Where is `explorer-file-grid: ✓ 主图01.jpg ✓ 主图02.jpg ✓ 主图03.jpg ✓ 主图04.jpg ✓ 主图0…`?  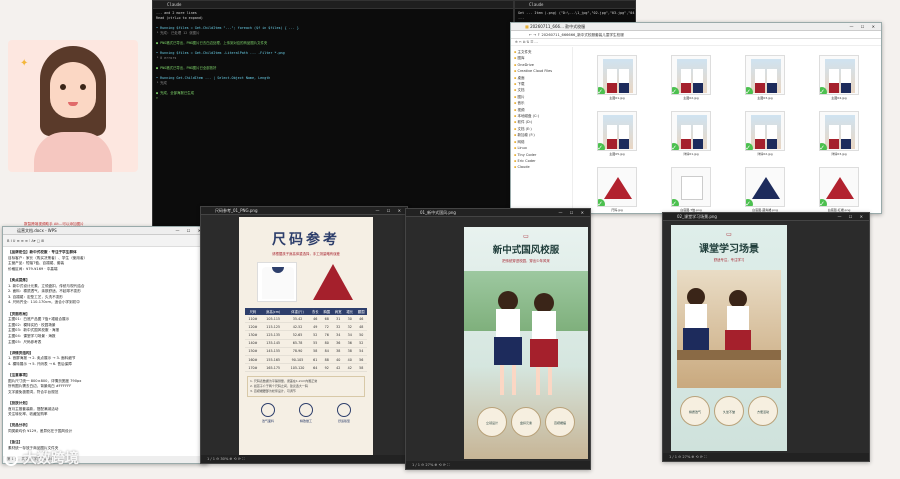 explorer-file-grid: ✓ 主图01.jpg ✓ 主图02.jpg ✓ 主图03.jpg ✓ 主图04.jpg ✓ 主图0… is located at coordinates (728, 130).